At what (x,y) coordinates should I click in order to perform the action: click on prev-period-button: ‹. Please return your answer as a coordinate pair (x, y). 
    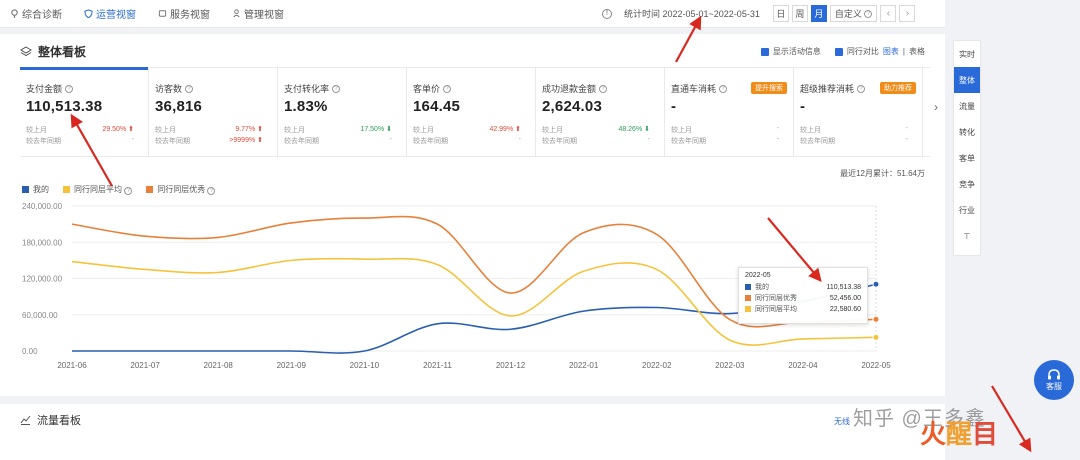
    Looking at the image, I should click on (888, 13).